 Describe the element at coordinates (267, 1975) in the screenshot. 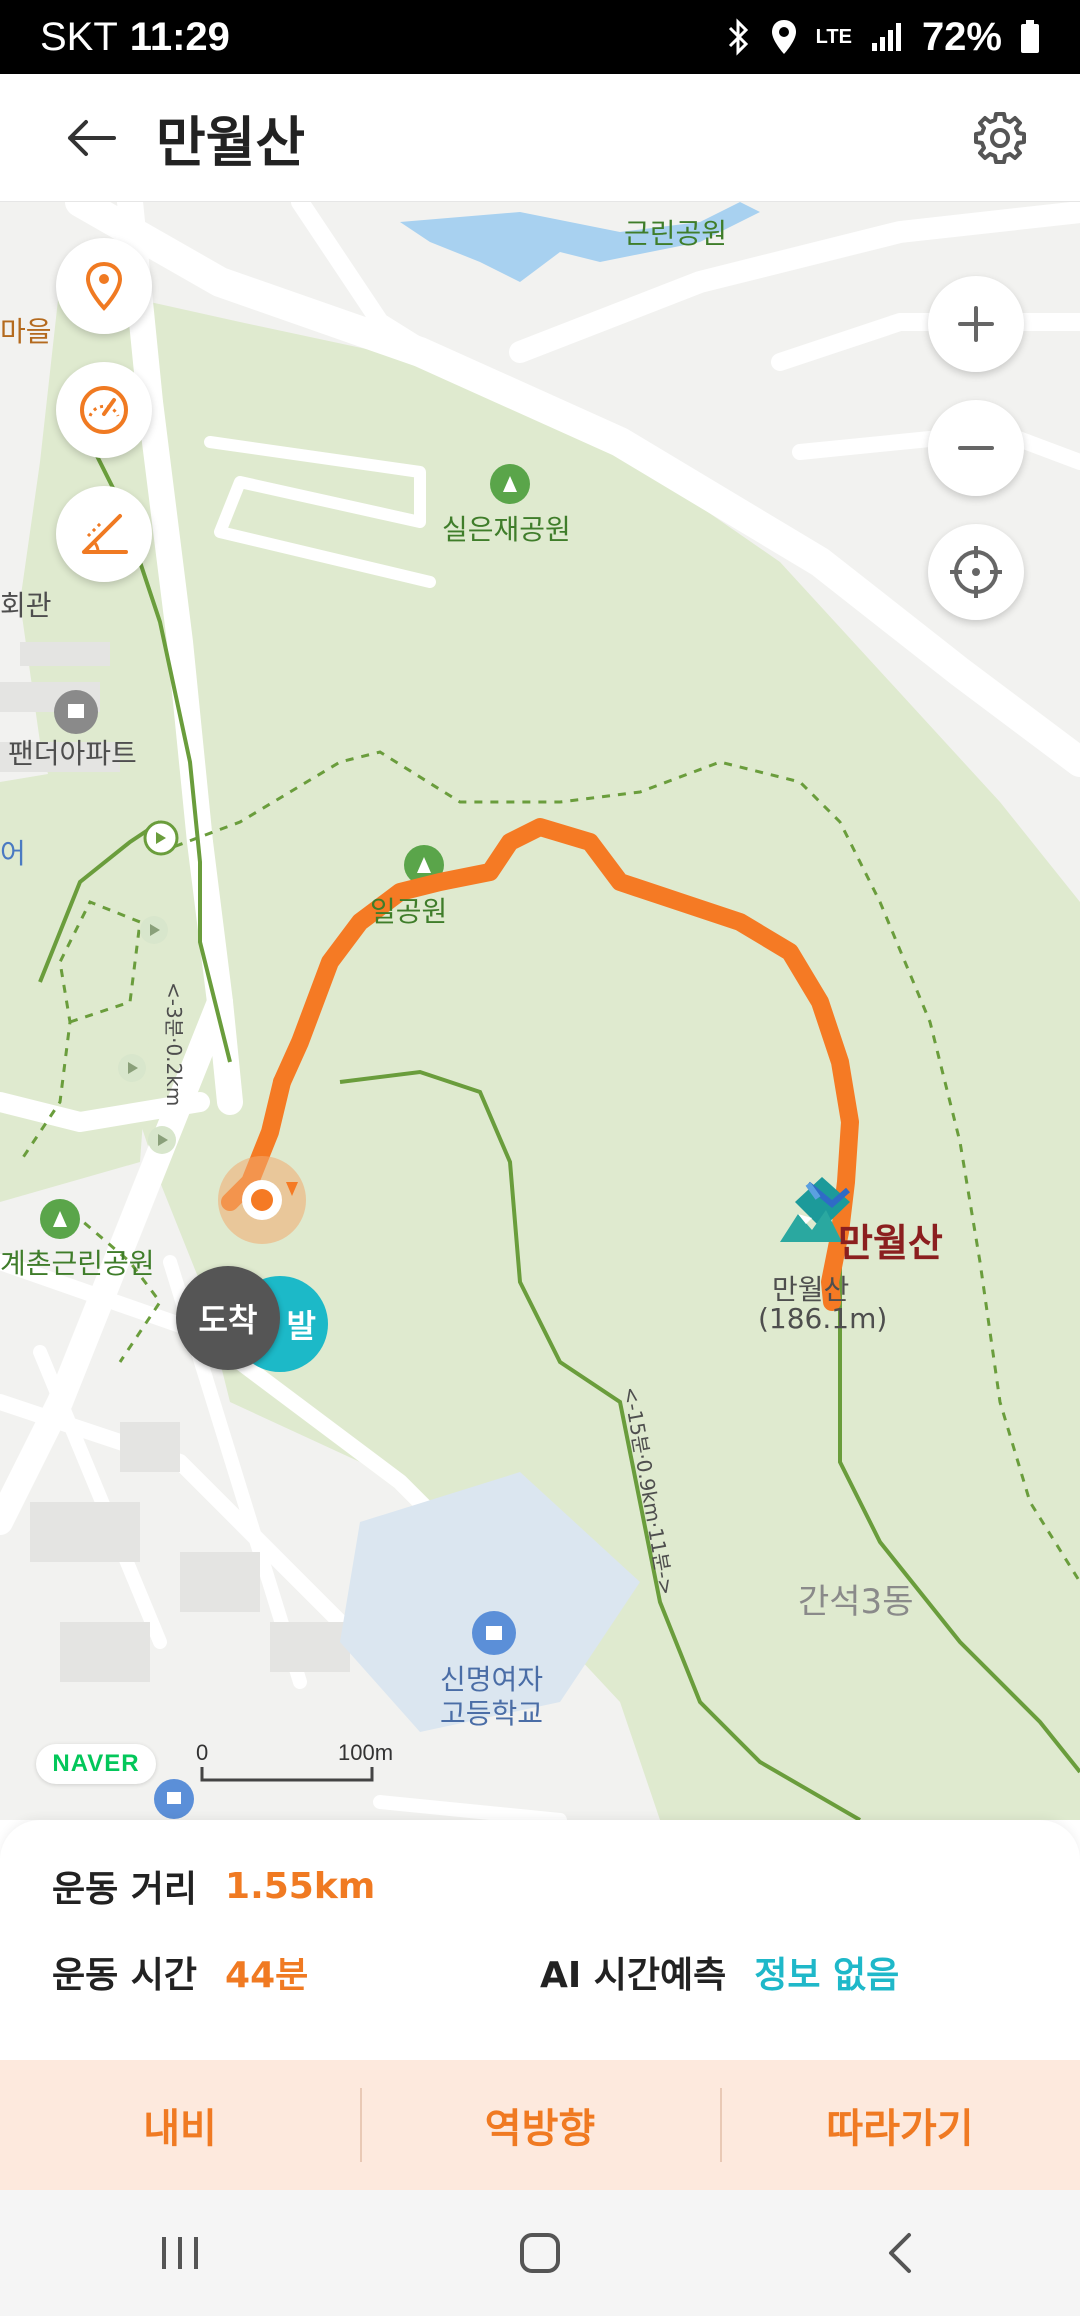

I see `time-value: 44분` at that location.